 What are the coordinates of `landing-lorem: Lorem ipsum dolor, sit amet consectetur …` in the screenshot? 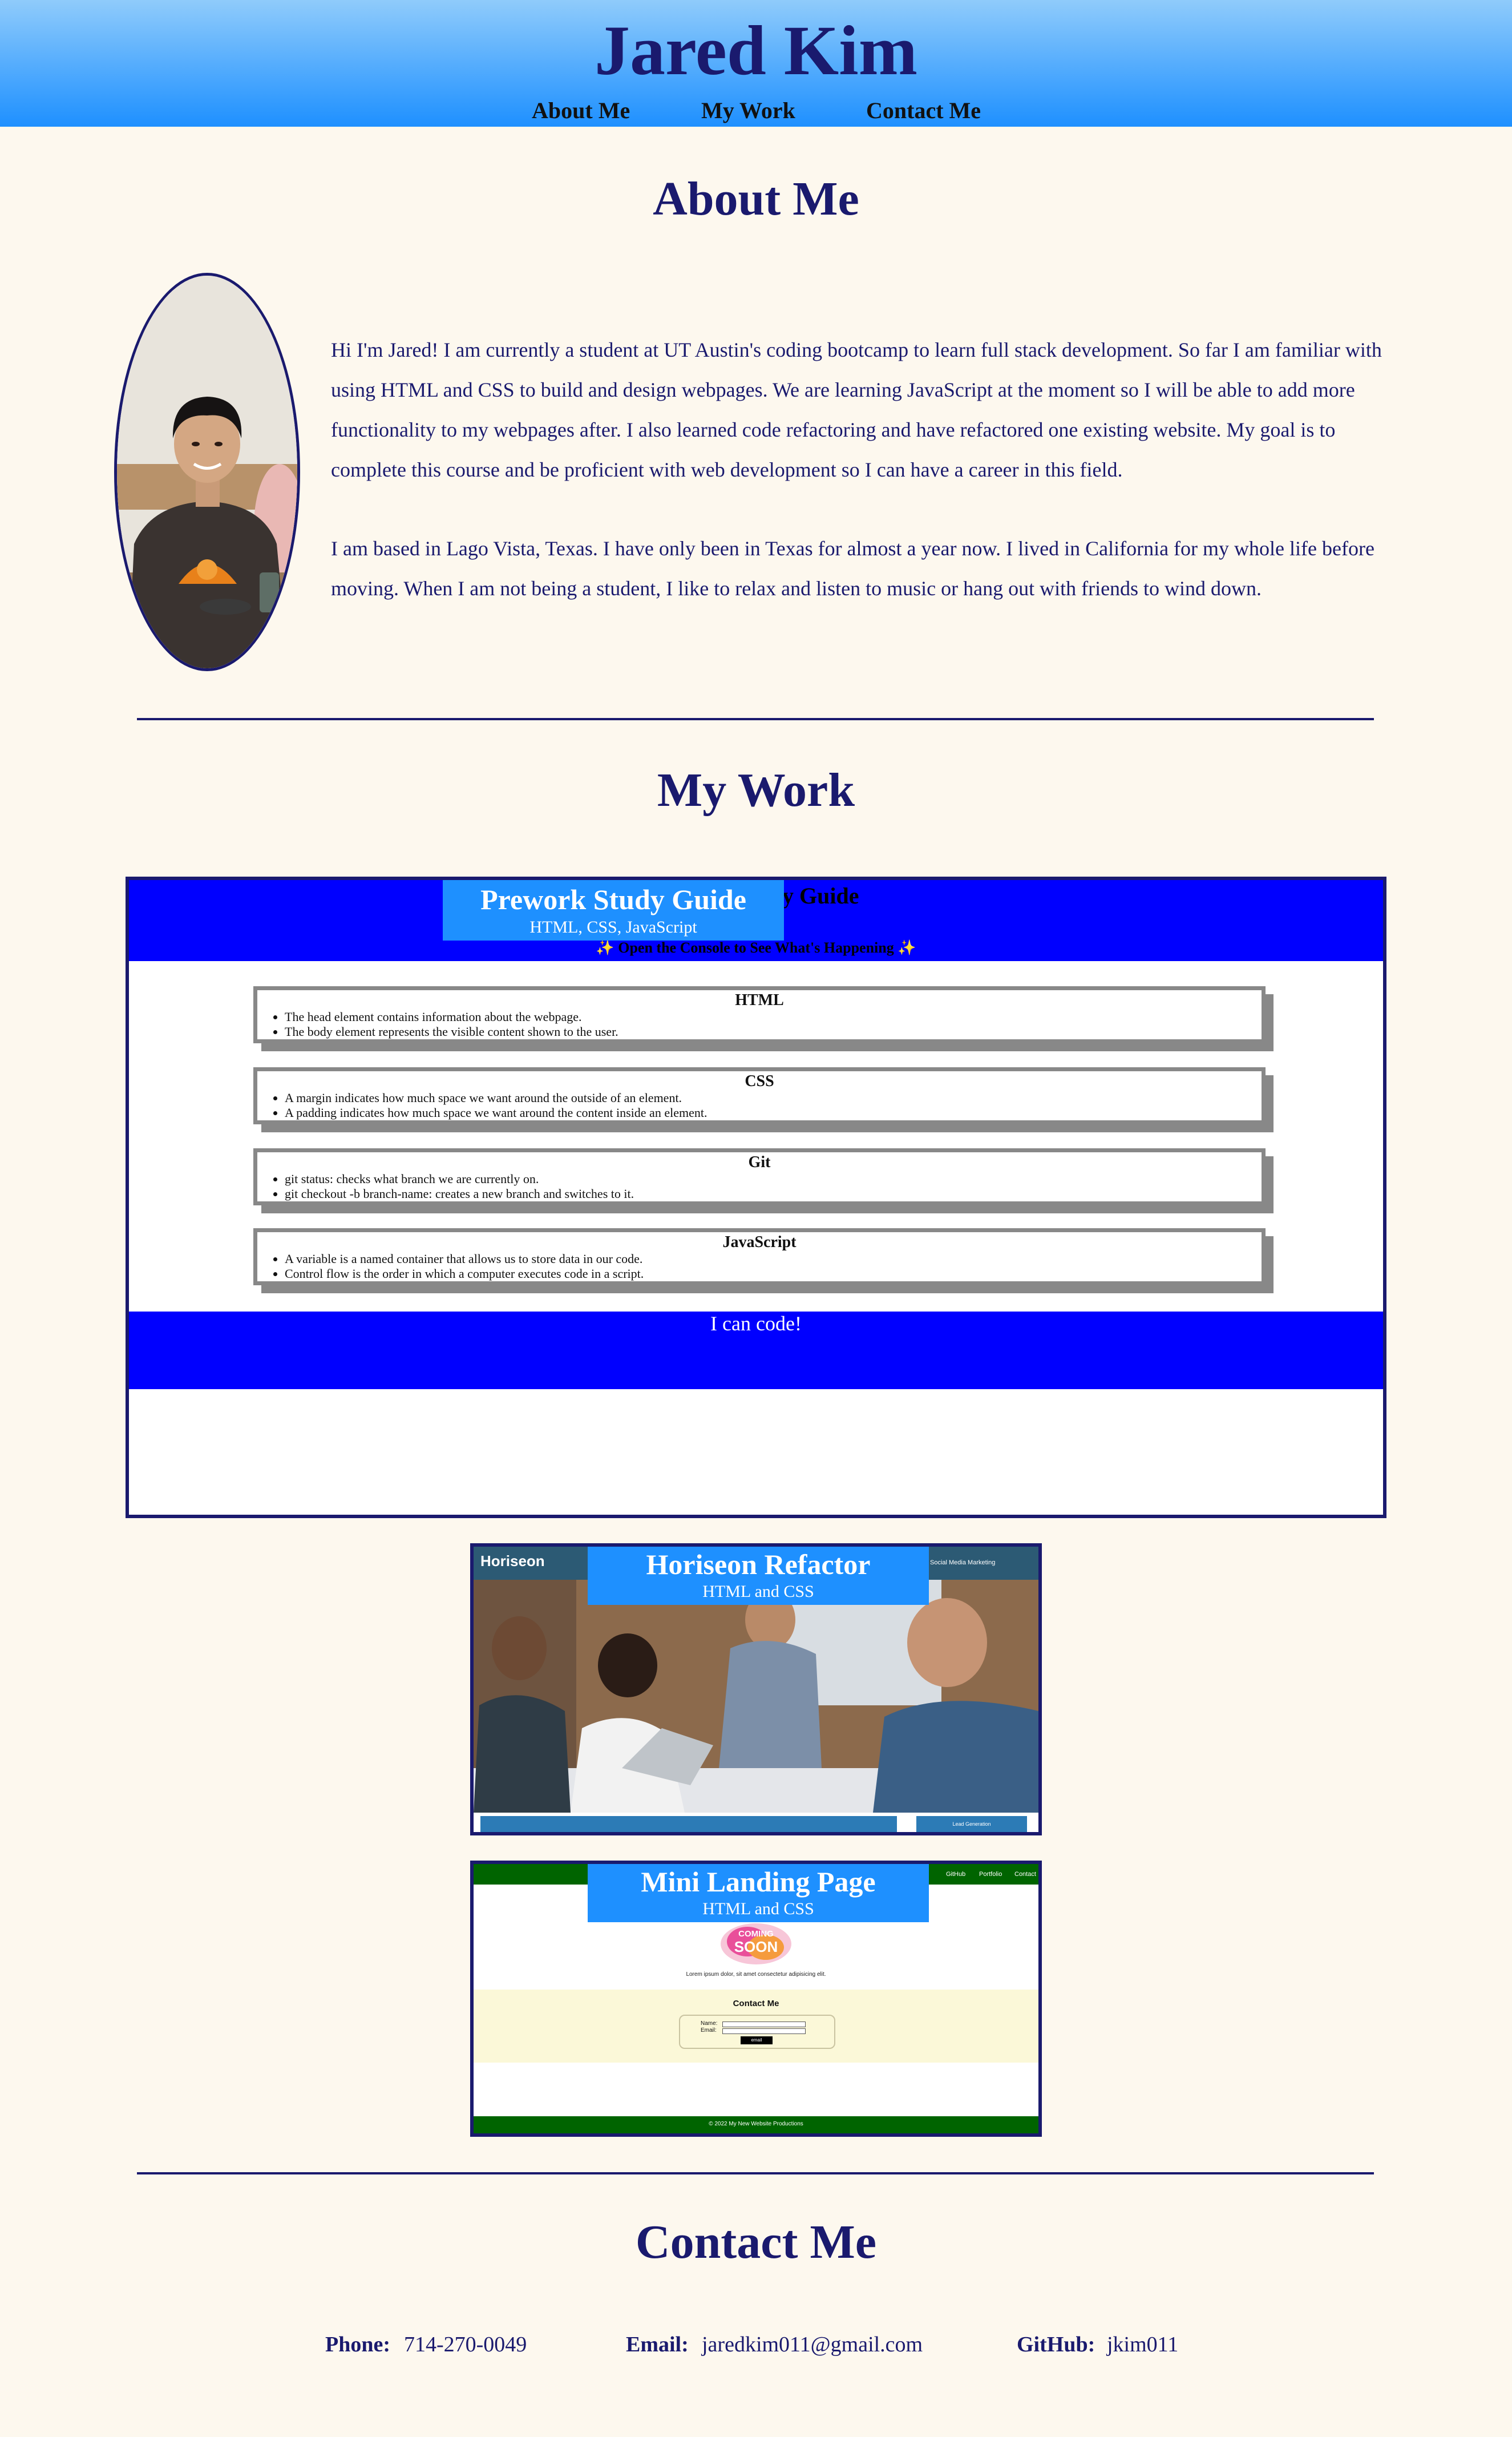 It's located at (756, 1974).